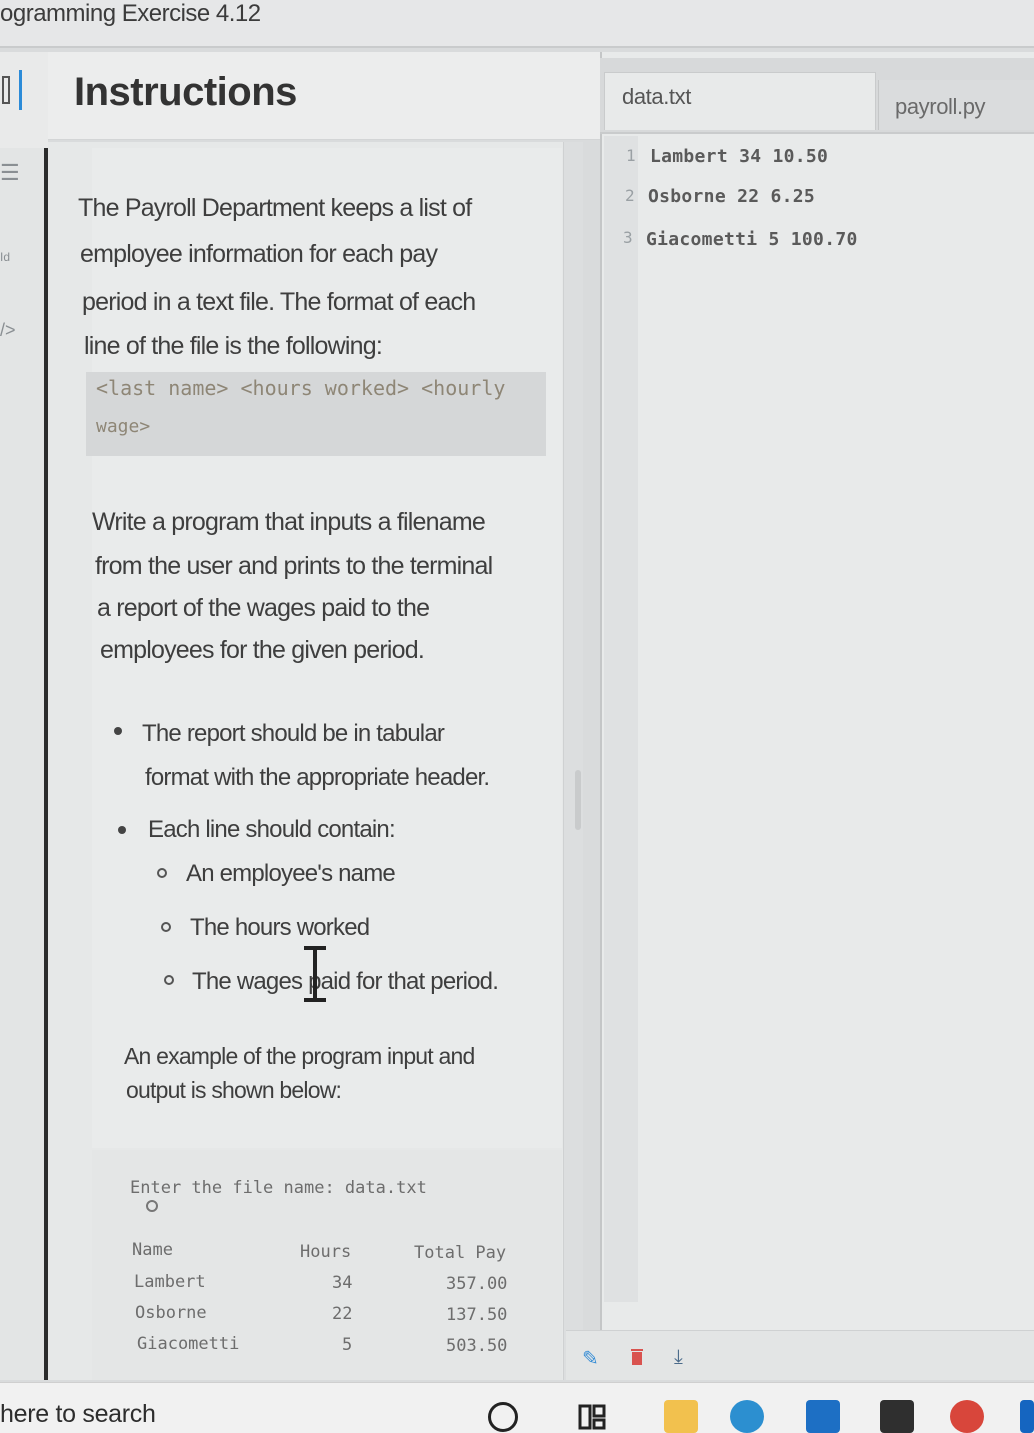  What do you see at coordinates (747, 1416) in the screenshot?
I see `edge-icon` at bounding box center [747, 1416].